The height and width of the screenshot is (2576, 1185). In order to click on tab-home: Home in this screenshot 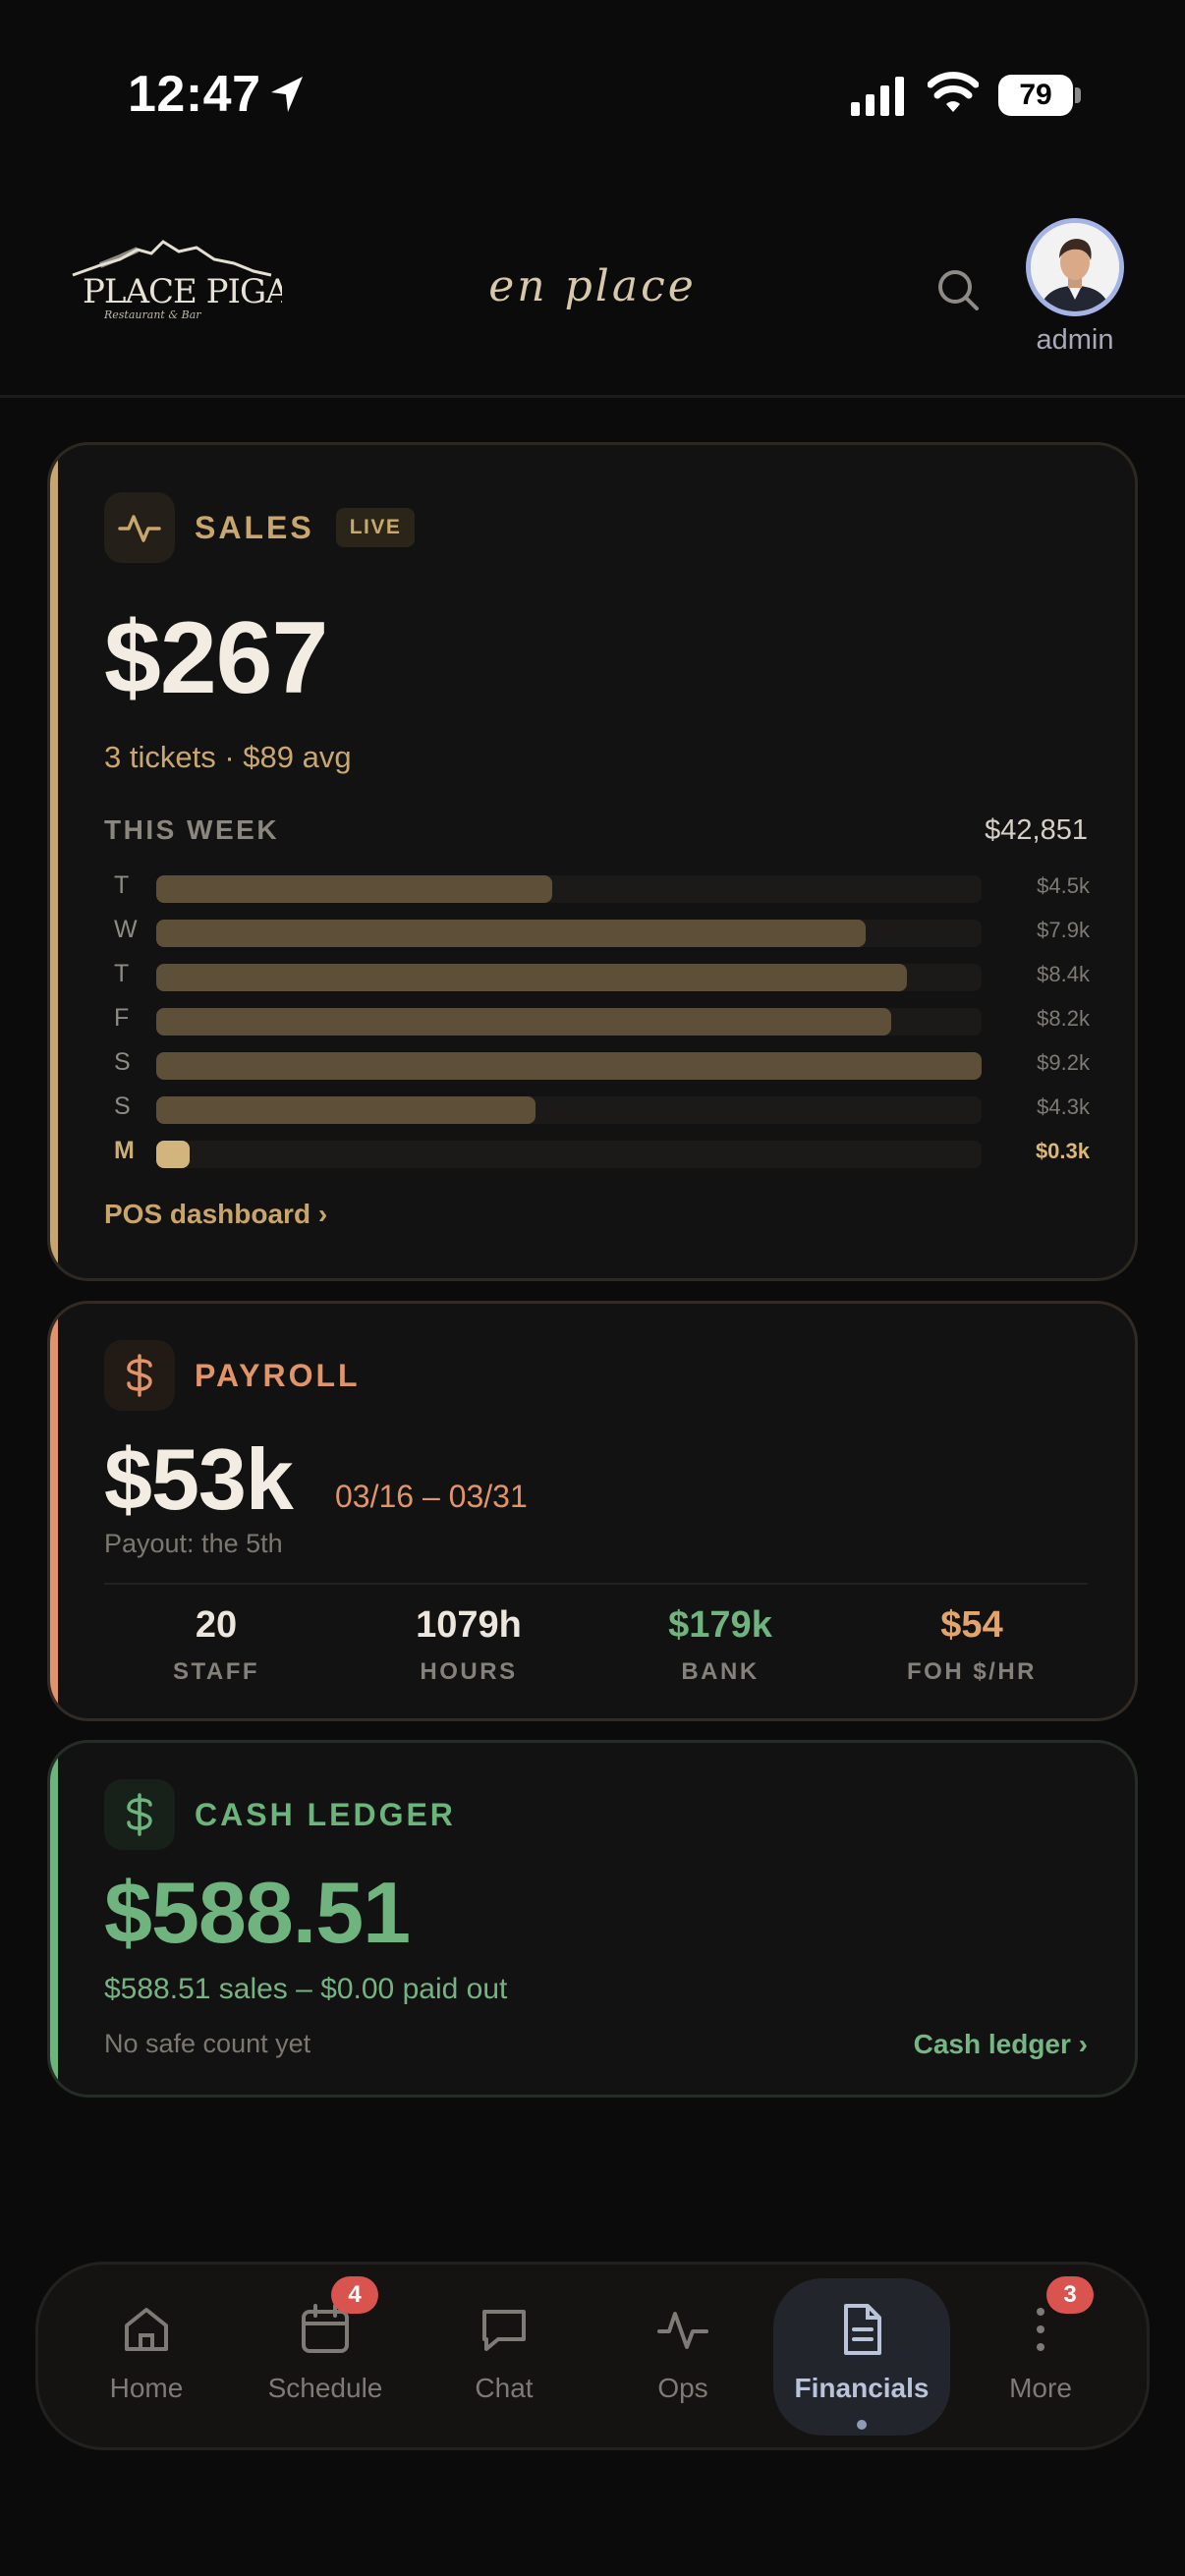, I will do `click(147, 2356)`.